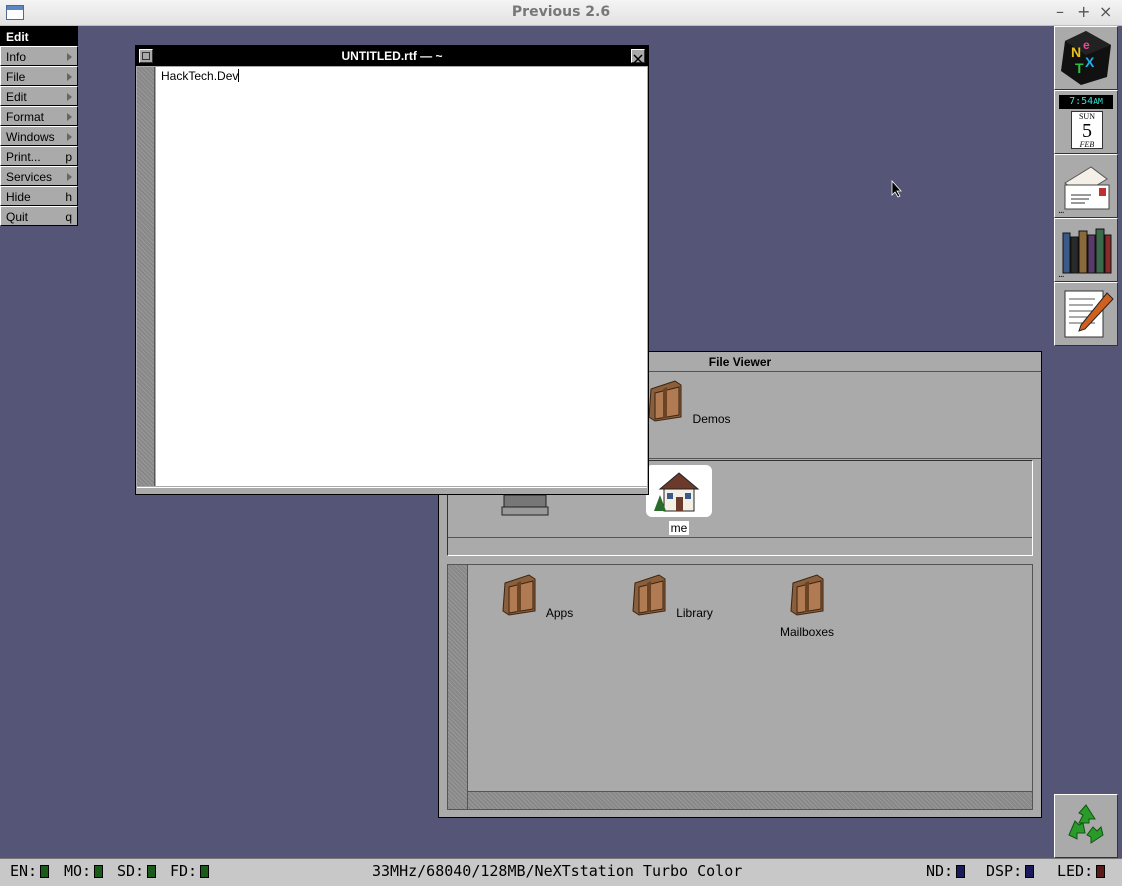 This screenshot has width=1122, height=886. What do you see at coordinates (29, 177) in the screenshot?
I see `menu-item-label: Services` at bounding box center [29, 177].